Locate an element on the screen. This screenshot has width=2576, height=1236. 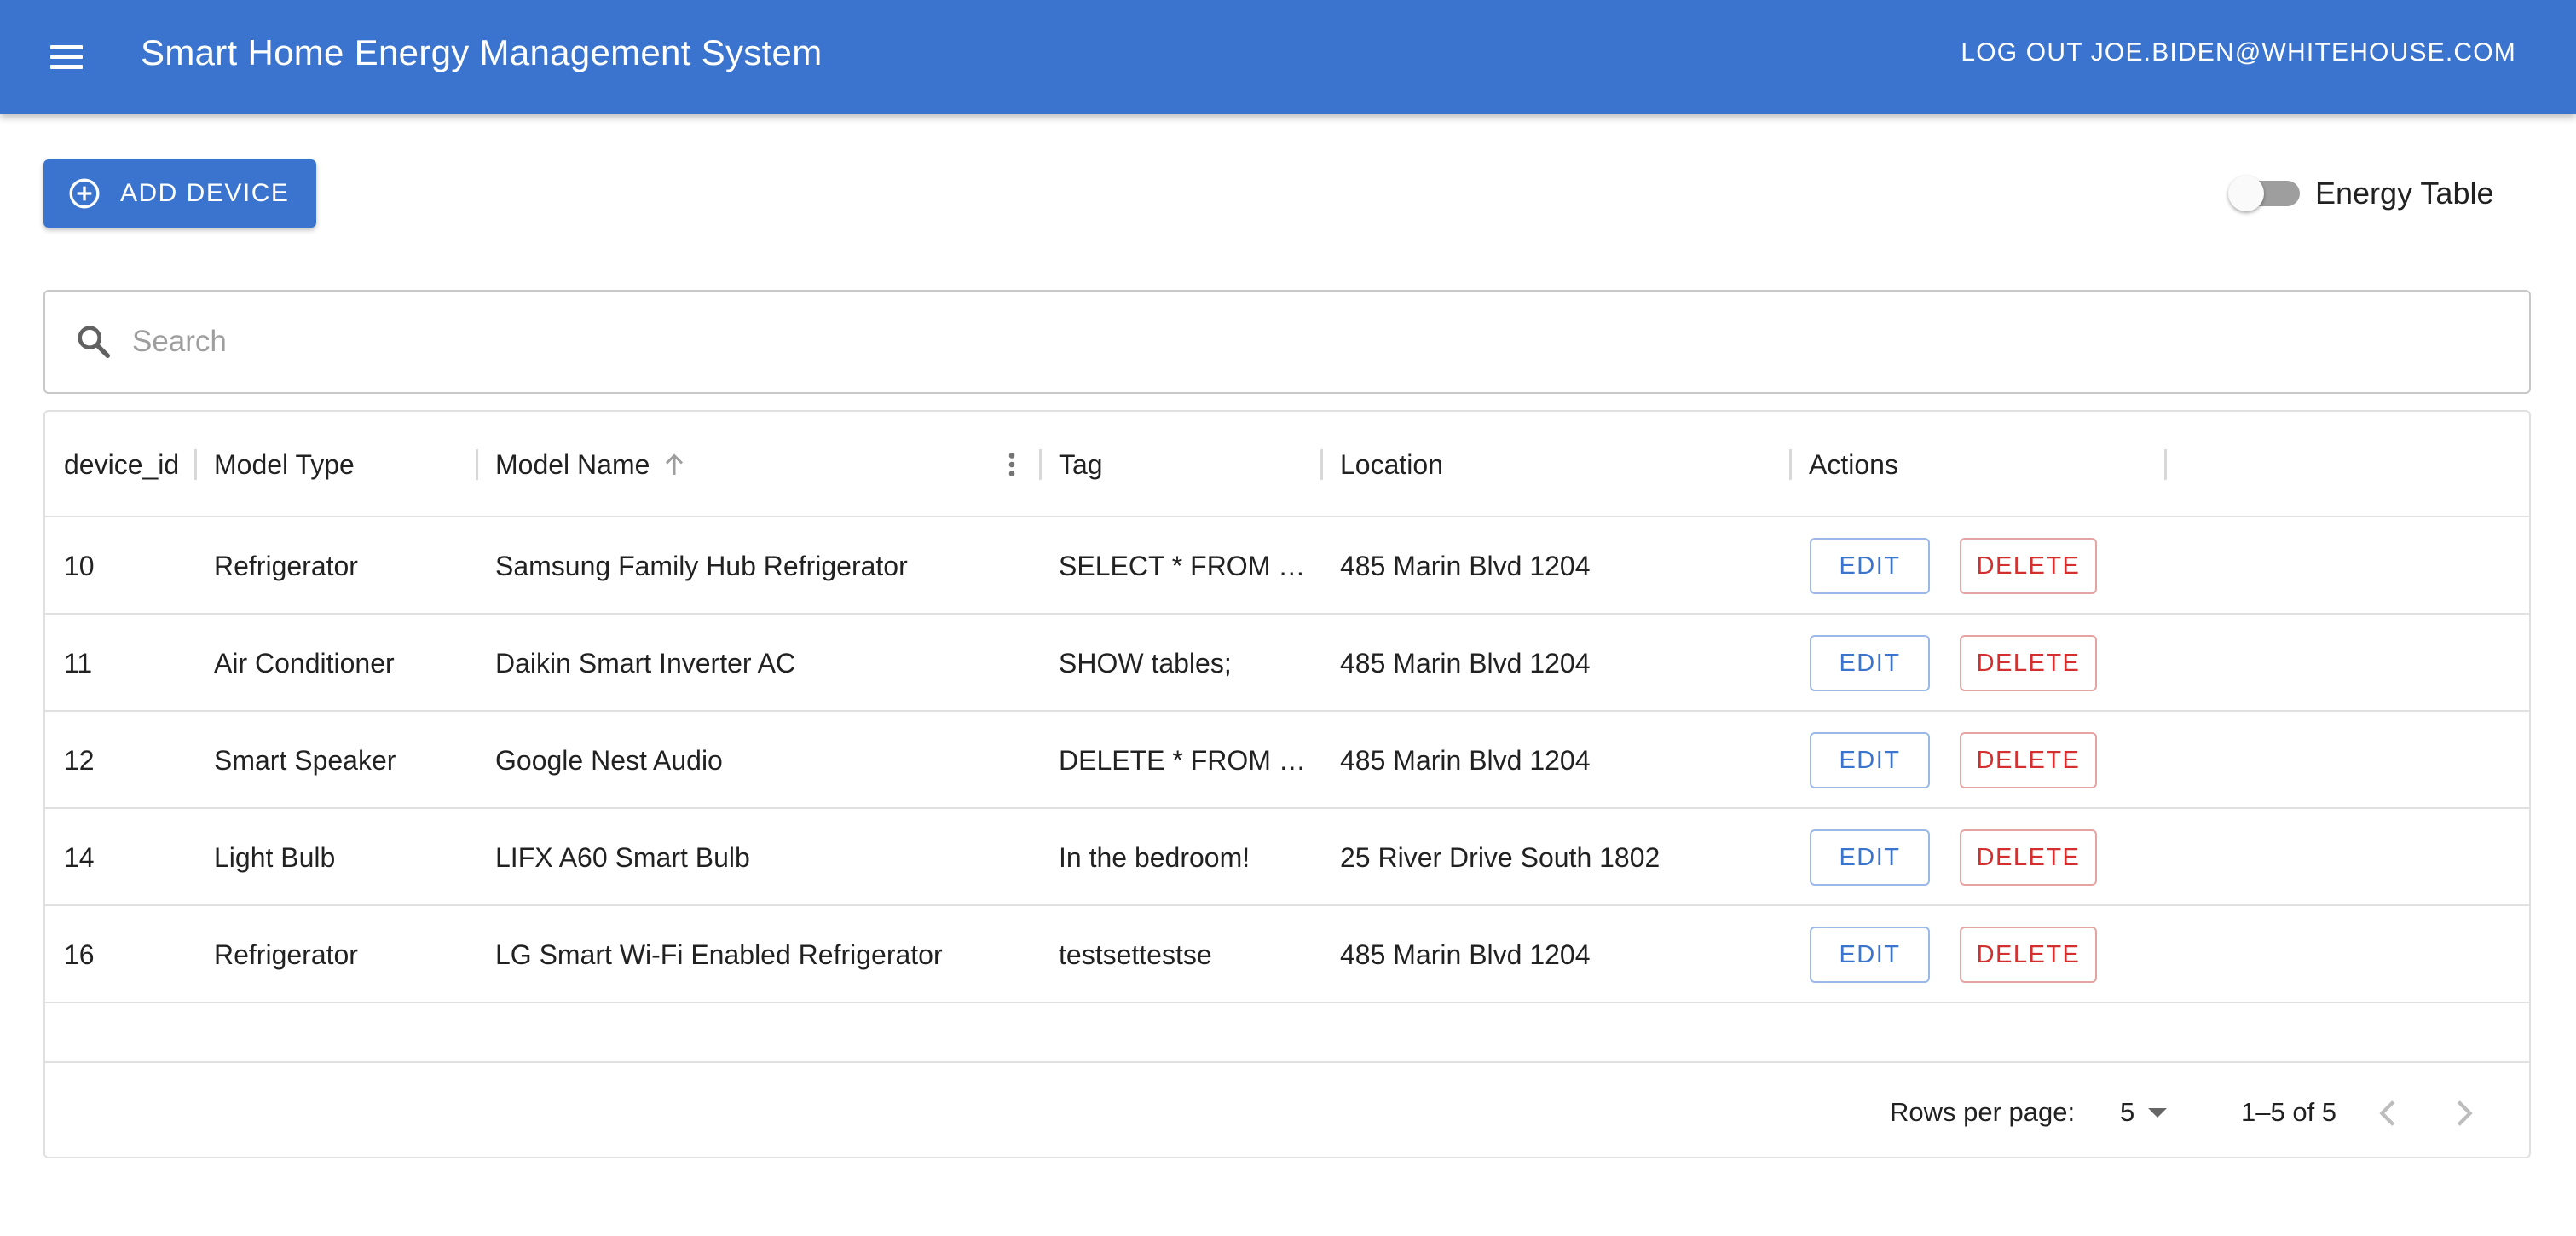
add-circle-icon is located at coordinates (84, 193).